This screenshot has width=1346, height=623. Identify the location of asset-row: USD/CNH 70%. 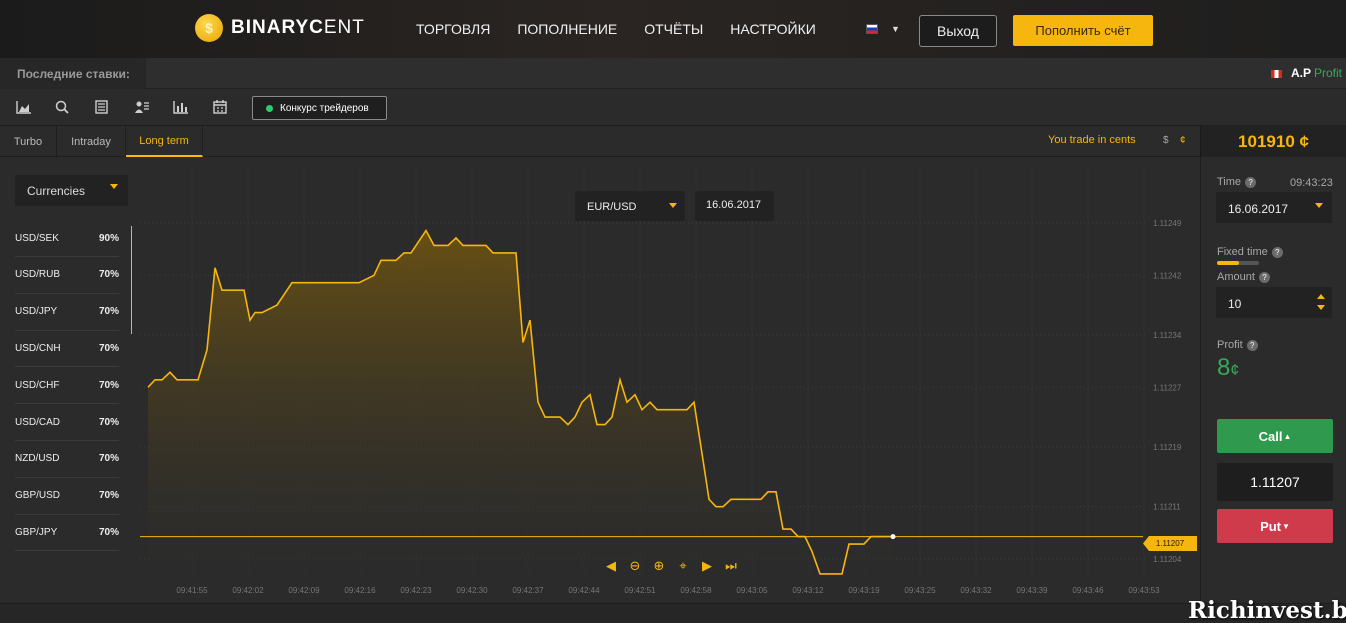
(67, 349).